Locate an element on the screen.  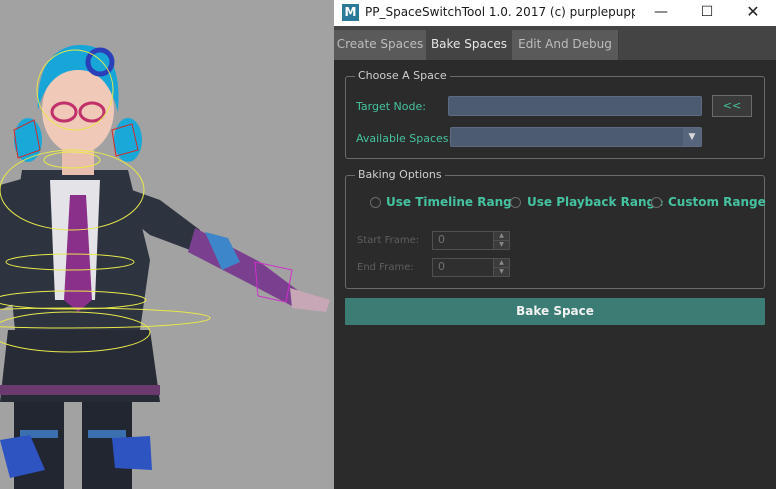
end-frame-spinbox: 0 ▲ ▼ is located at coordinates (471, 267).